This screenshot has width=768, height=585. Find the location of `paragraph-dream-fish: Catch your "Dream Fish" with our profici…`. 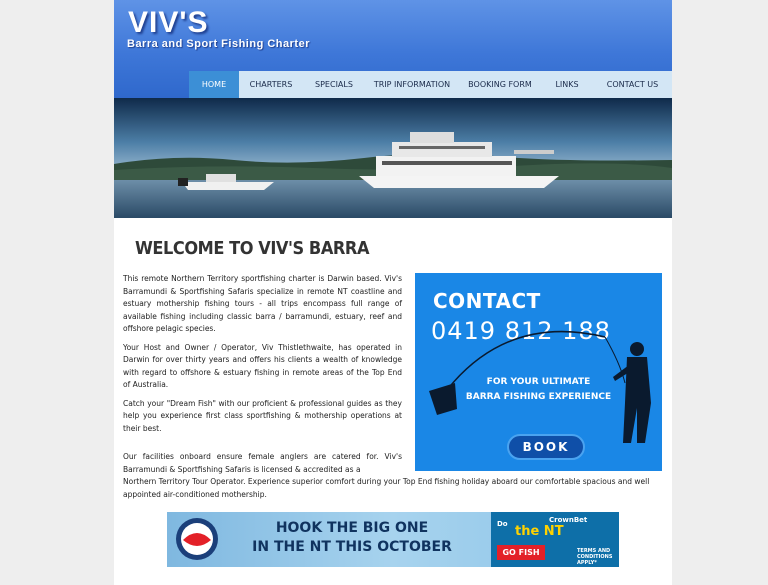

paragraph-dream-fish: Catch your "Dream Fish" with our profici… is located at coordinates (262, 415).